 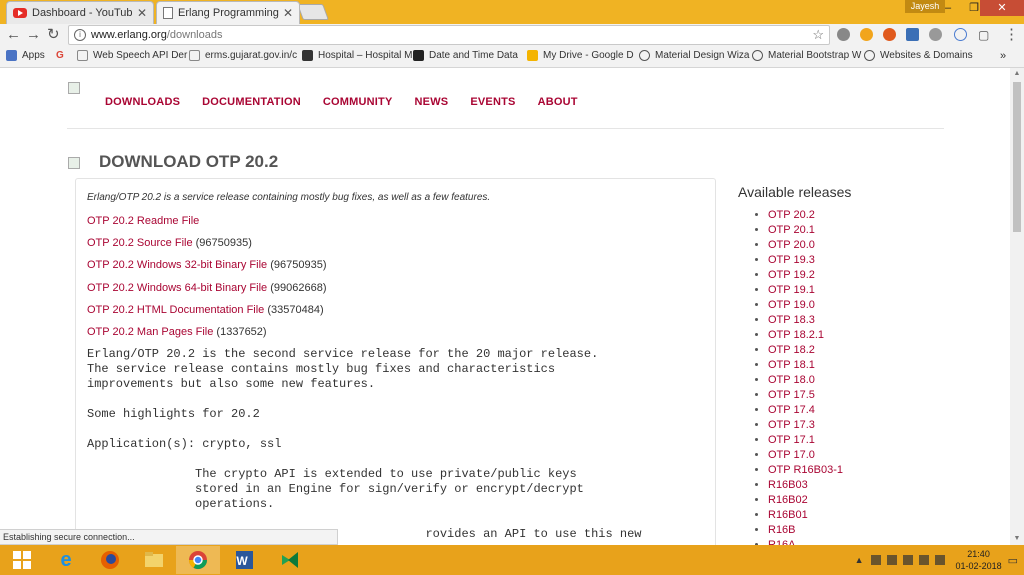 What do you see at coordinates (791, 275) in the screenshot?
I see `release-link: OTP 19.2` at bounding box center [791, 275].